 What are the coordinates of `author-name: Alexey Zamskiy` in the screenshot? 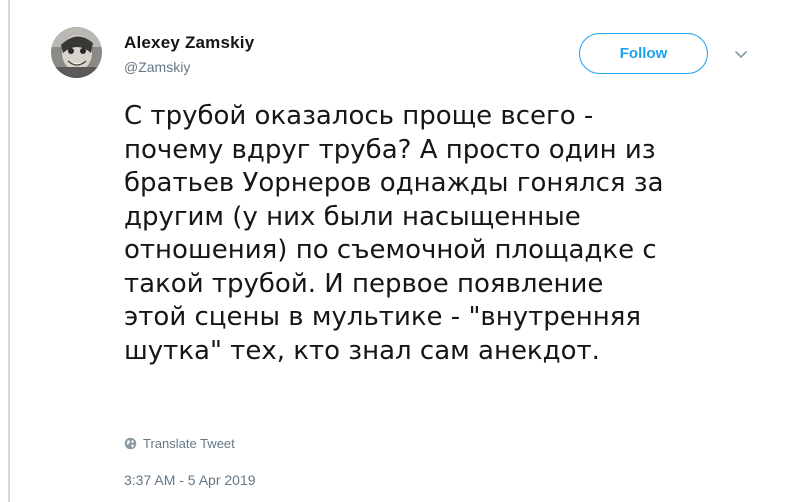 It's located at (189, 43).